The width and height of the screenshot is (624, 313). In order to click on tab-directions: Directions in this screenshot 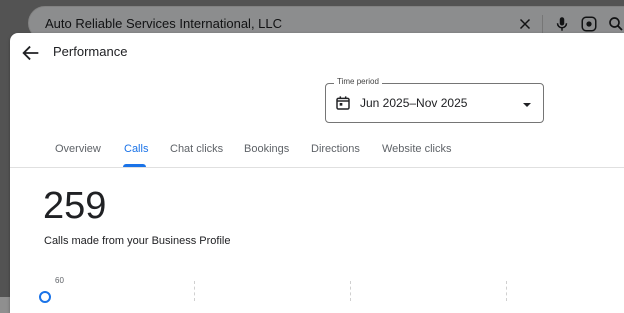, I will do `click(335, 149)`.